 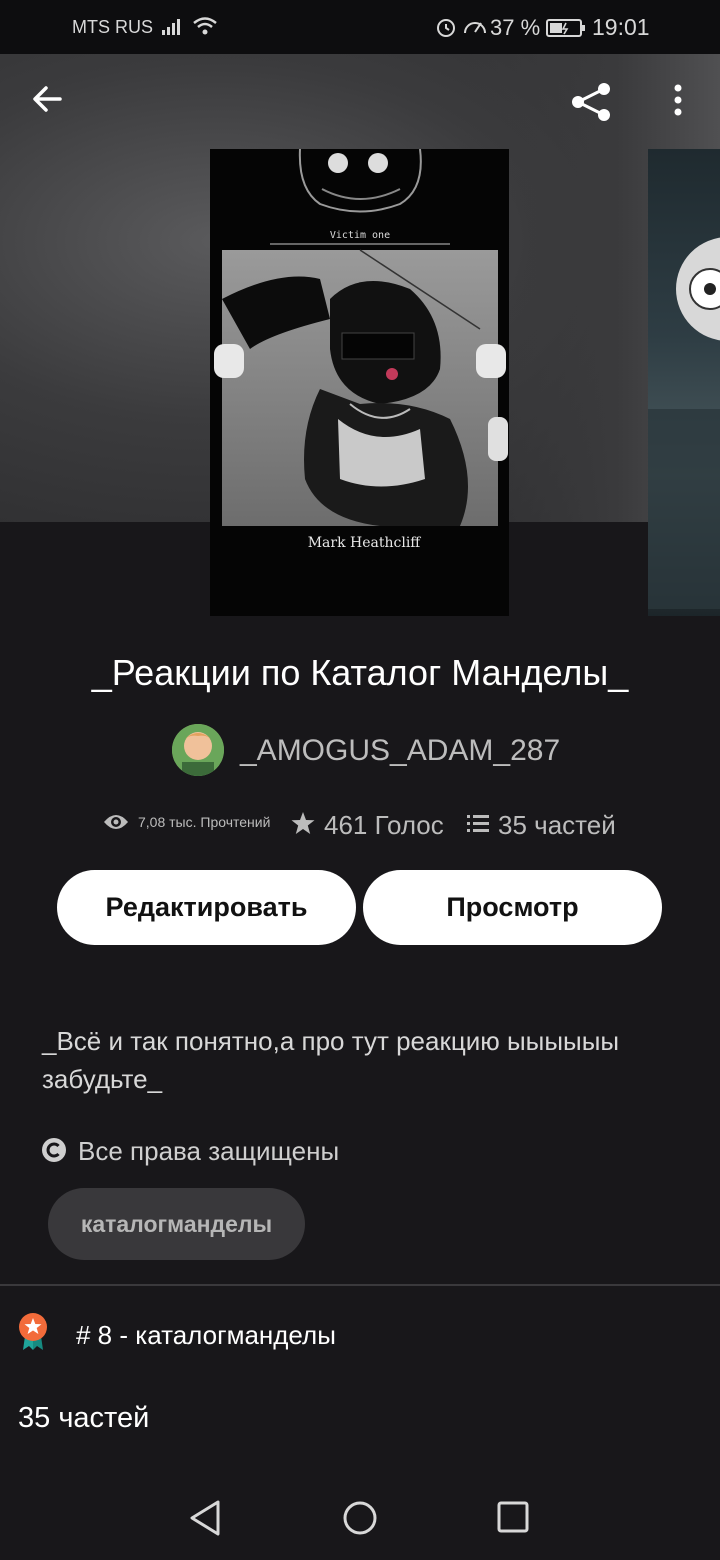 What do you see at coordinates (84, 1418) in the screenshot?
I see `parts-heading: 35 частей` at bounding box center [84, 1418].